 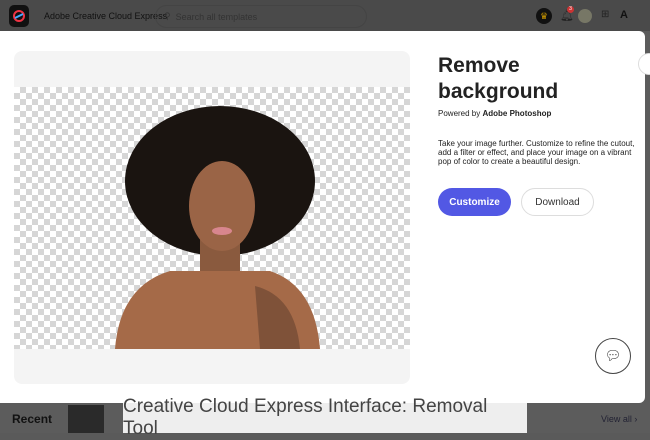 What do you see at coordinates (644, 64) in the screenshot?
I see `close-button` at bounding box center [644, 64].